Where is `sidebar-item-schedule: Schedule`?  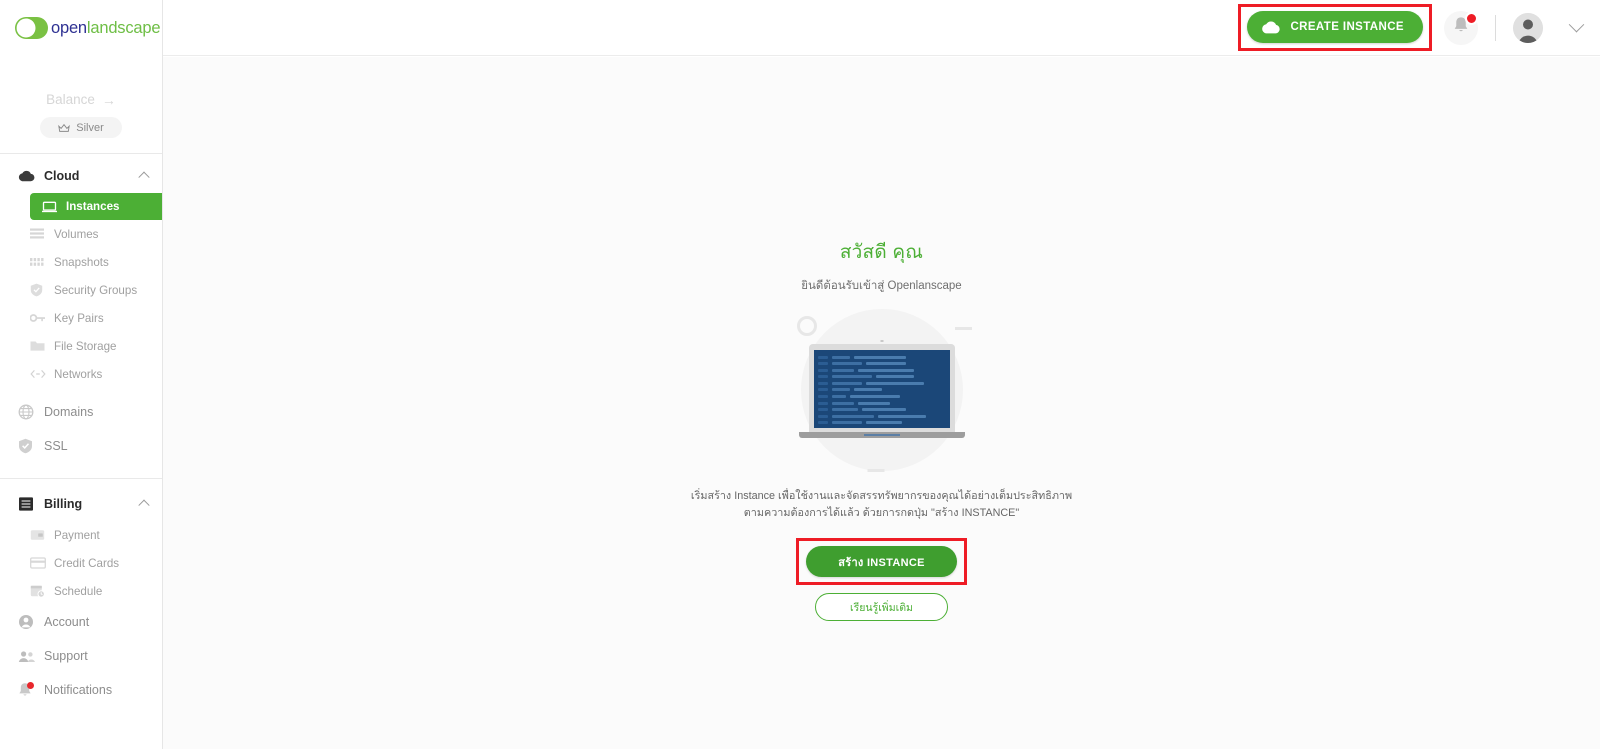 sidebar-item-schedule: Schedule is located at coordinates (81, 591).